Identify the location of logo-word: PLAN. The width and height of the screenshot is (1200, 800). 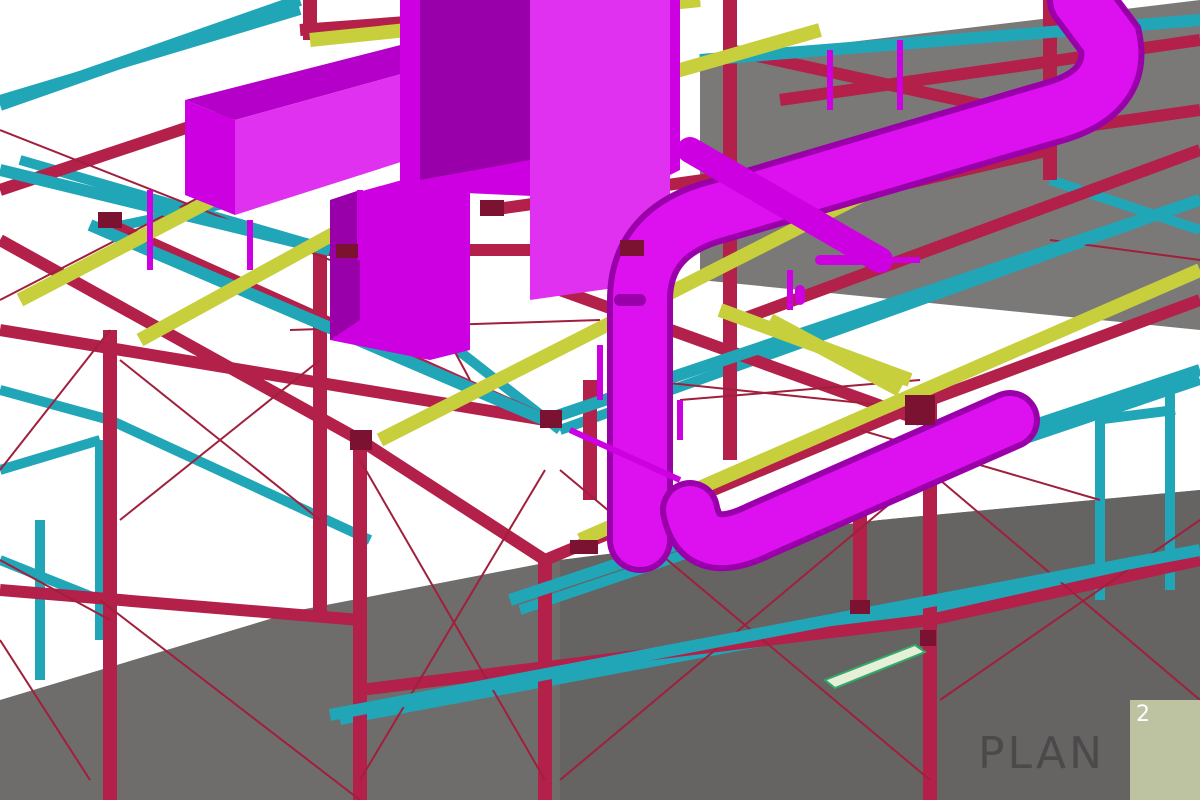
(1042, 753).